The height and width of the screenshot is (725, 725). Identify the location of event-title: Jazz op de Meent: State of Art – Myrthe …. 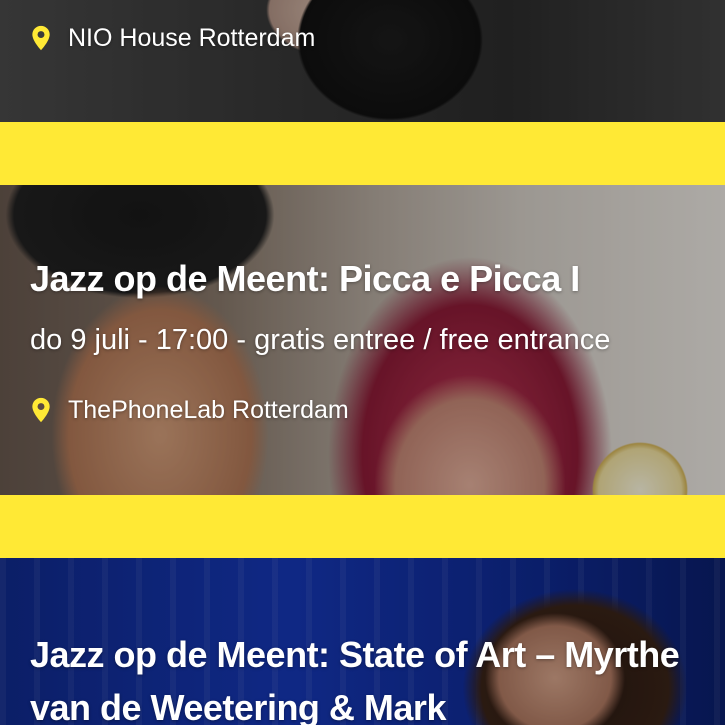
(367, 676).